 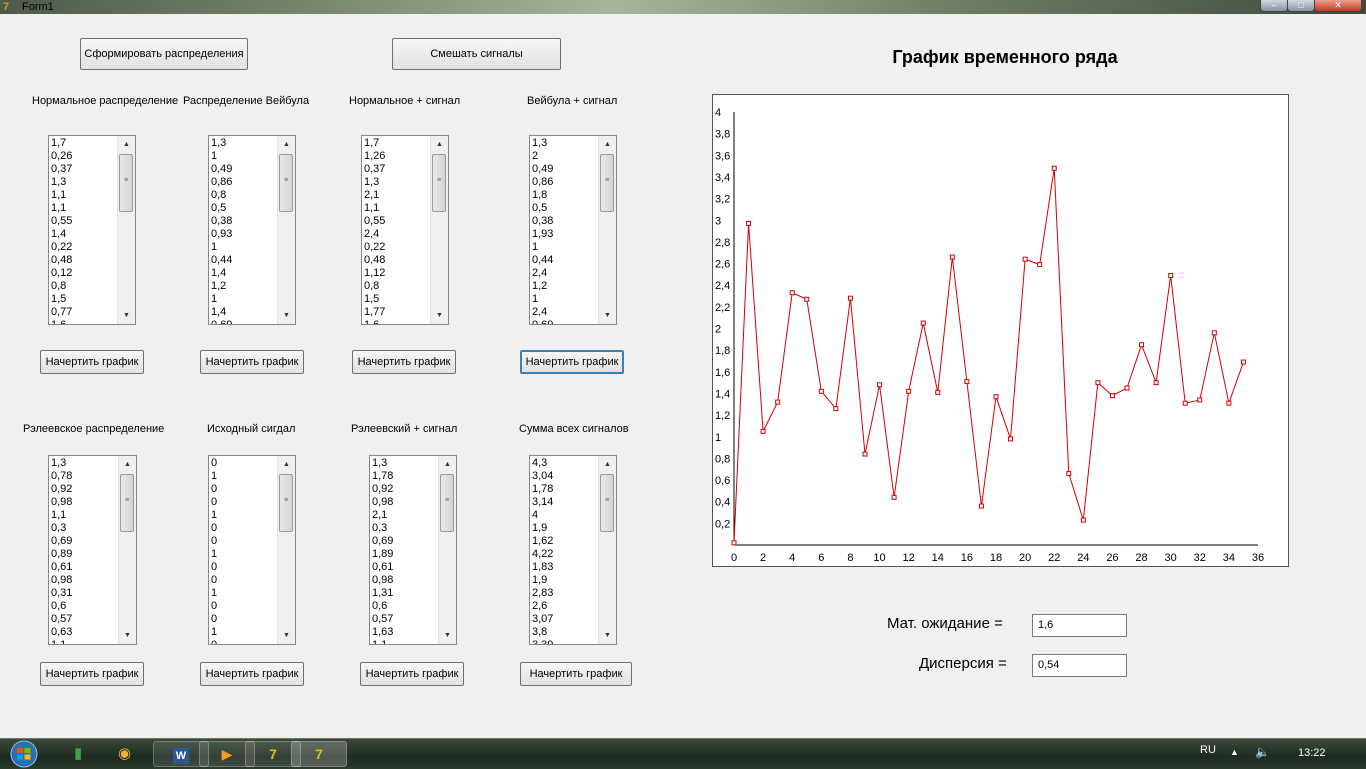 What do you see at coordinates (564, 619) in the screenshot?
I see `list-item: 3,07` at bounding box center [564, 619].